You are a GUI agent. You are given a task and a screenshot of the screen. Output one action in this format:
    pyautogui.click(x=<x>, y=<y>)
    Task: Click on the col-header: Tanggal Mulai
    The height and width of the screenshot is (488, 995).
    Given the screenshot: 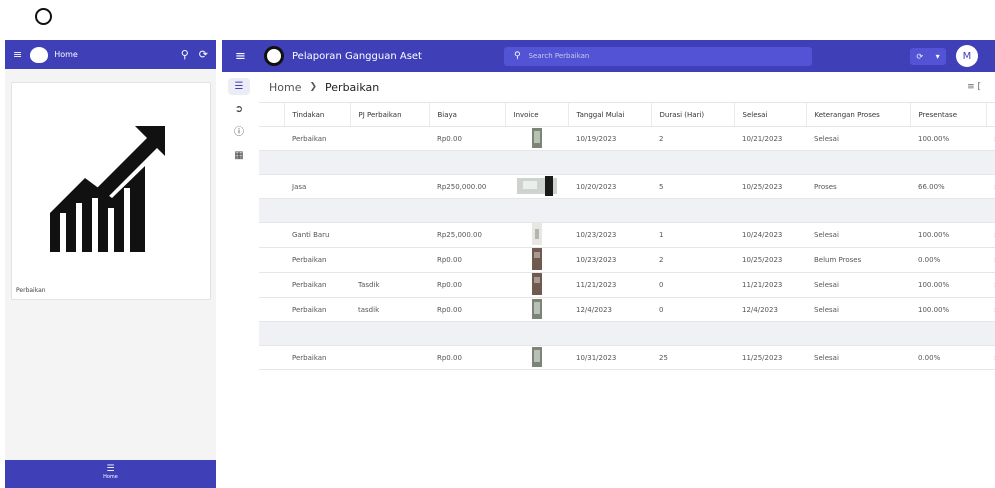 What is the action you would take?
    pyautogui.click(x=610, y=114)
    